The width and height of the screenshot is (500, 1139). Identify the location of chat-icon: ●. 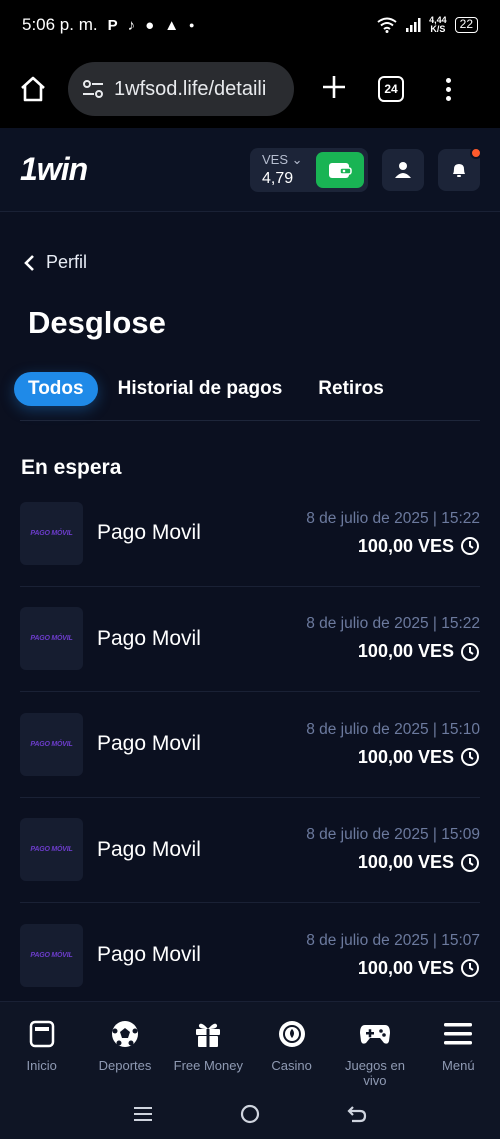
(150, 25).